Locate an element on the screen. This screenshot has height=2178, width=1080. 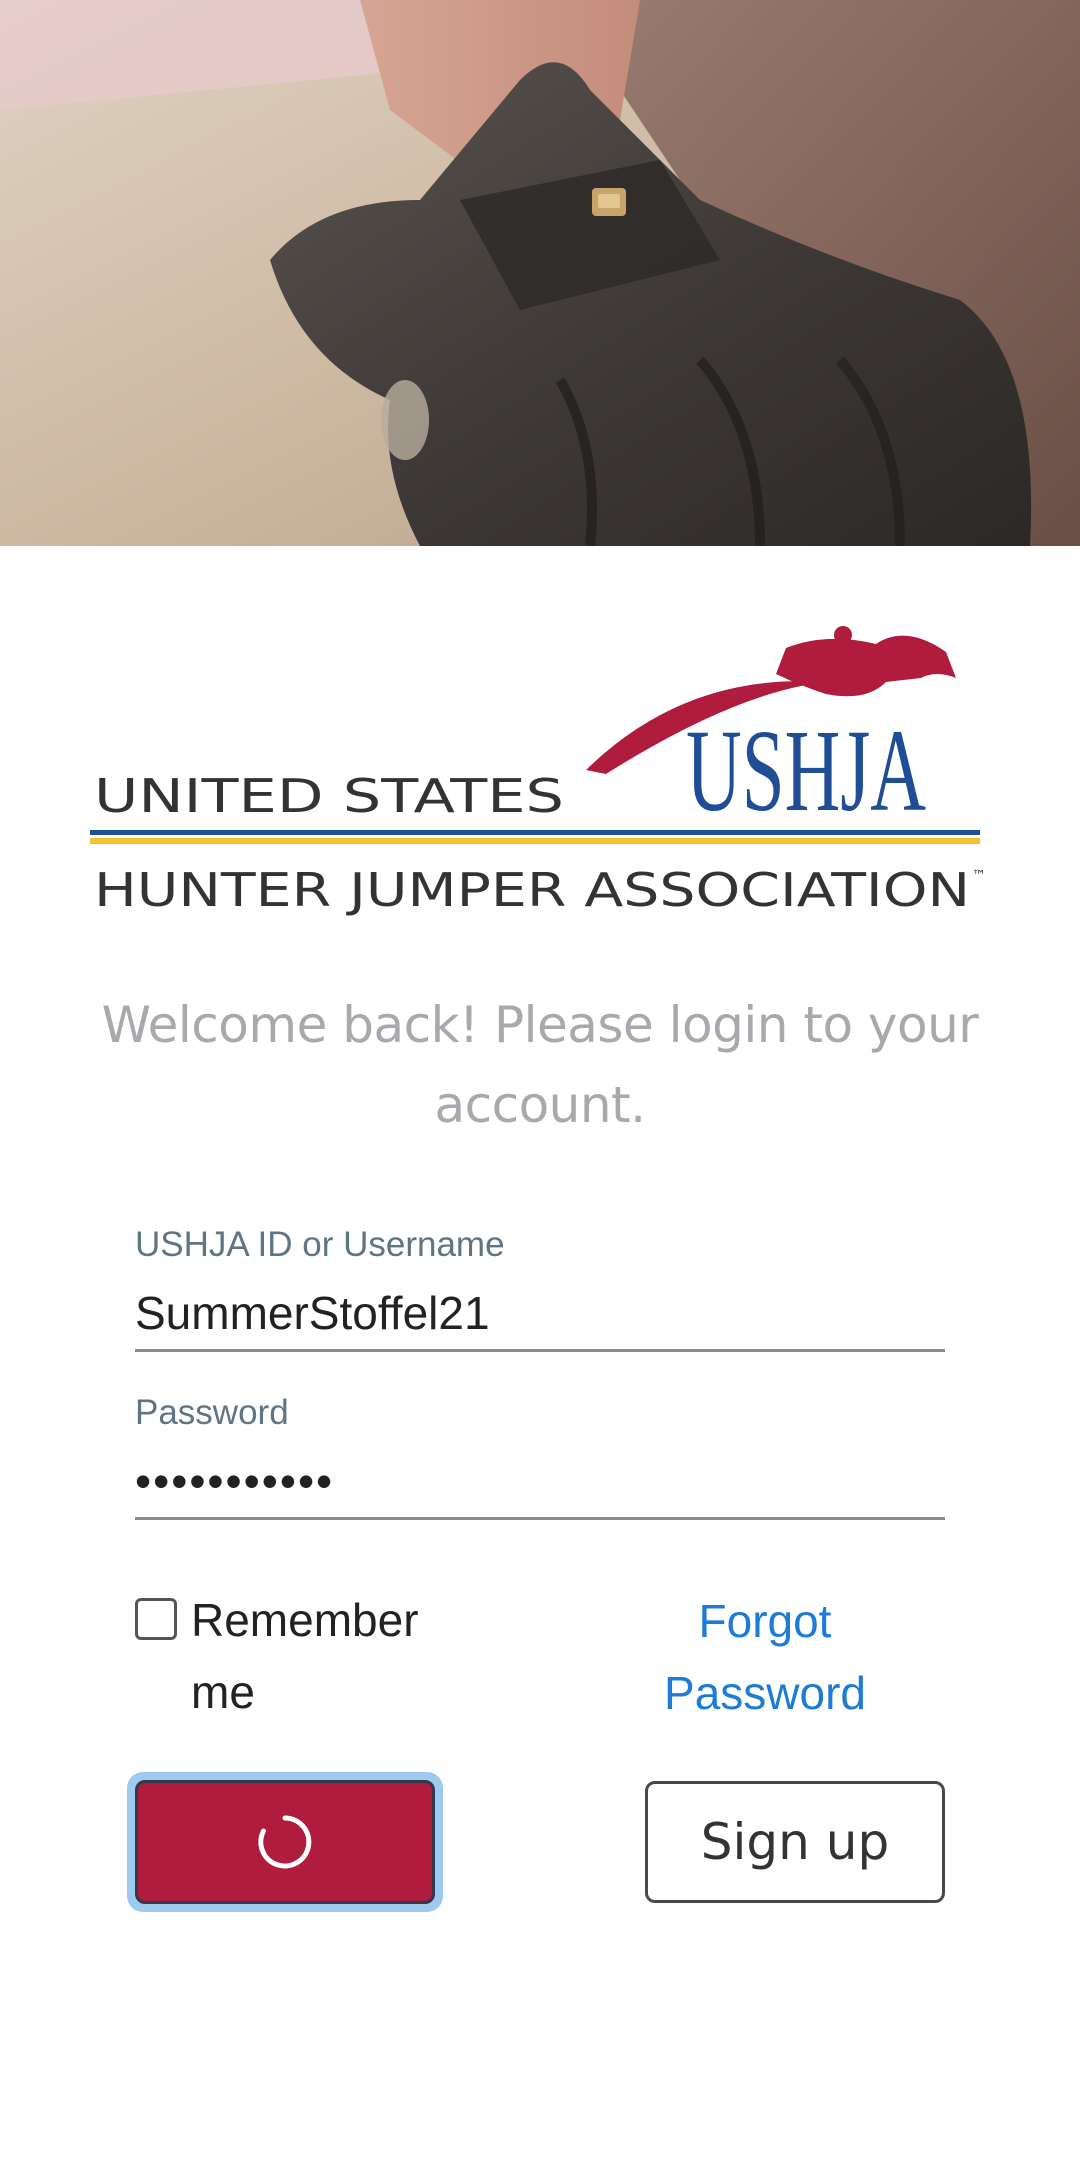
logo-mark: USHJA is located at coordinates (806, 770).